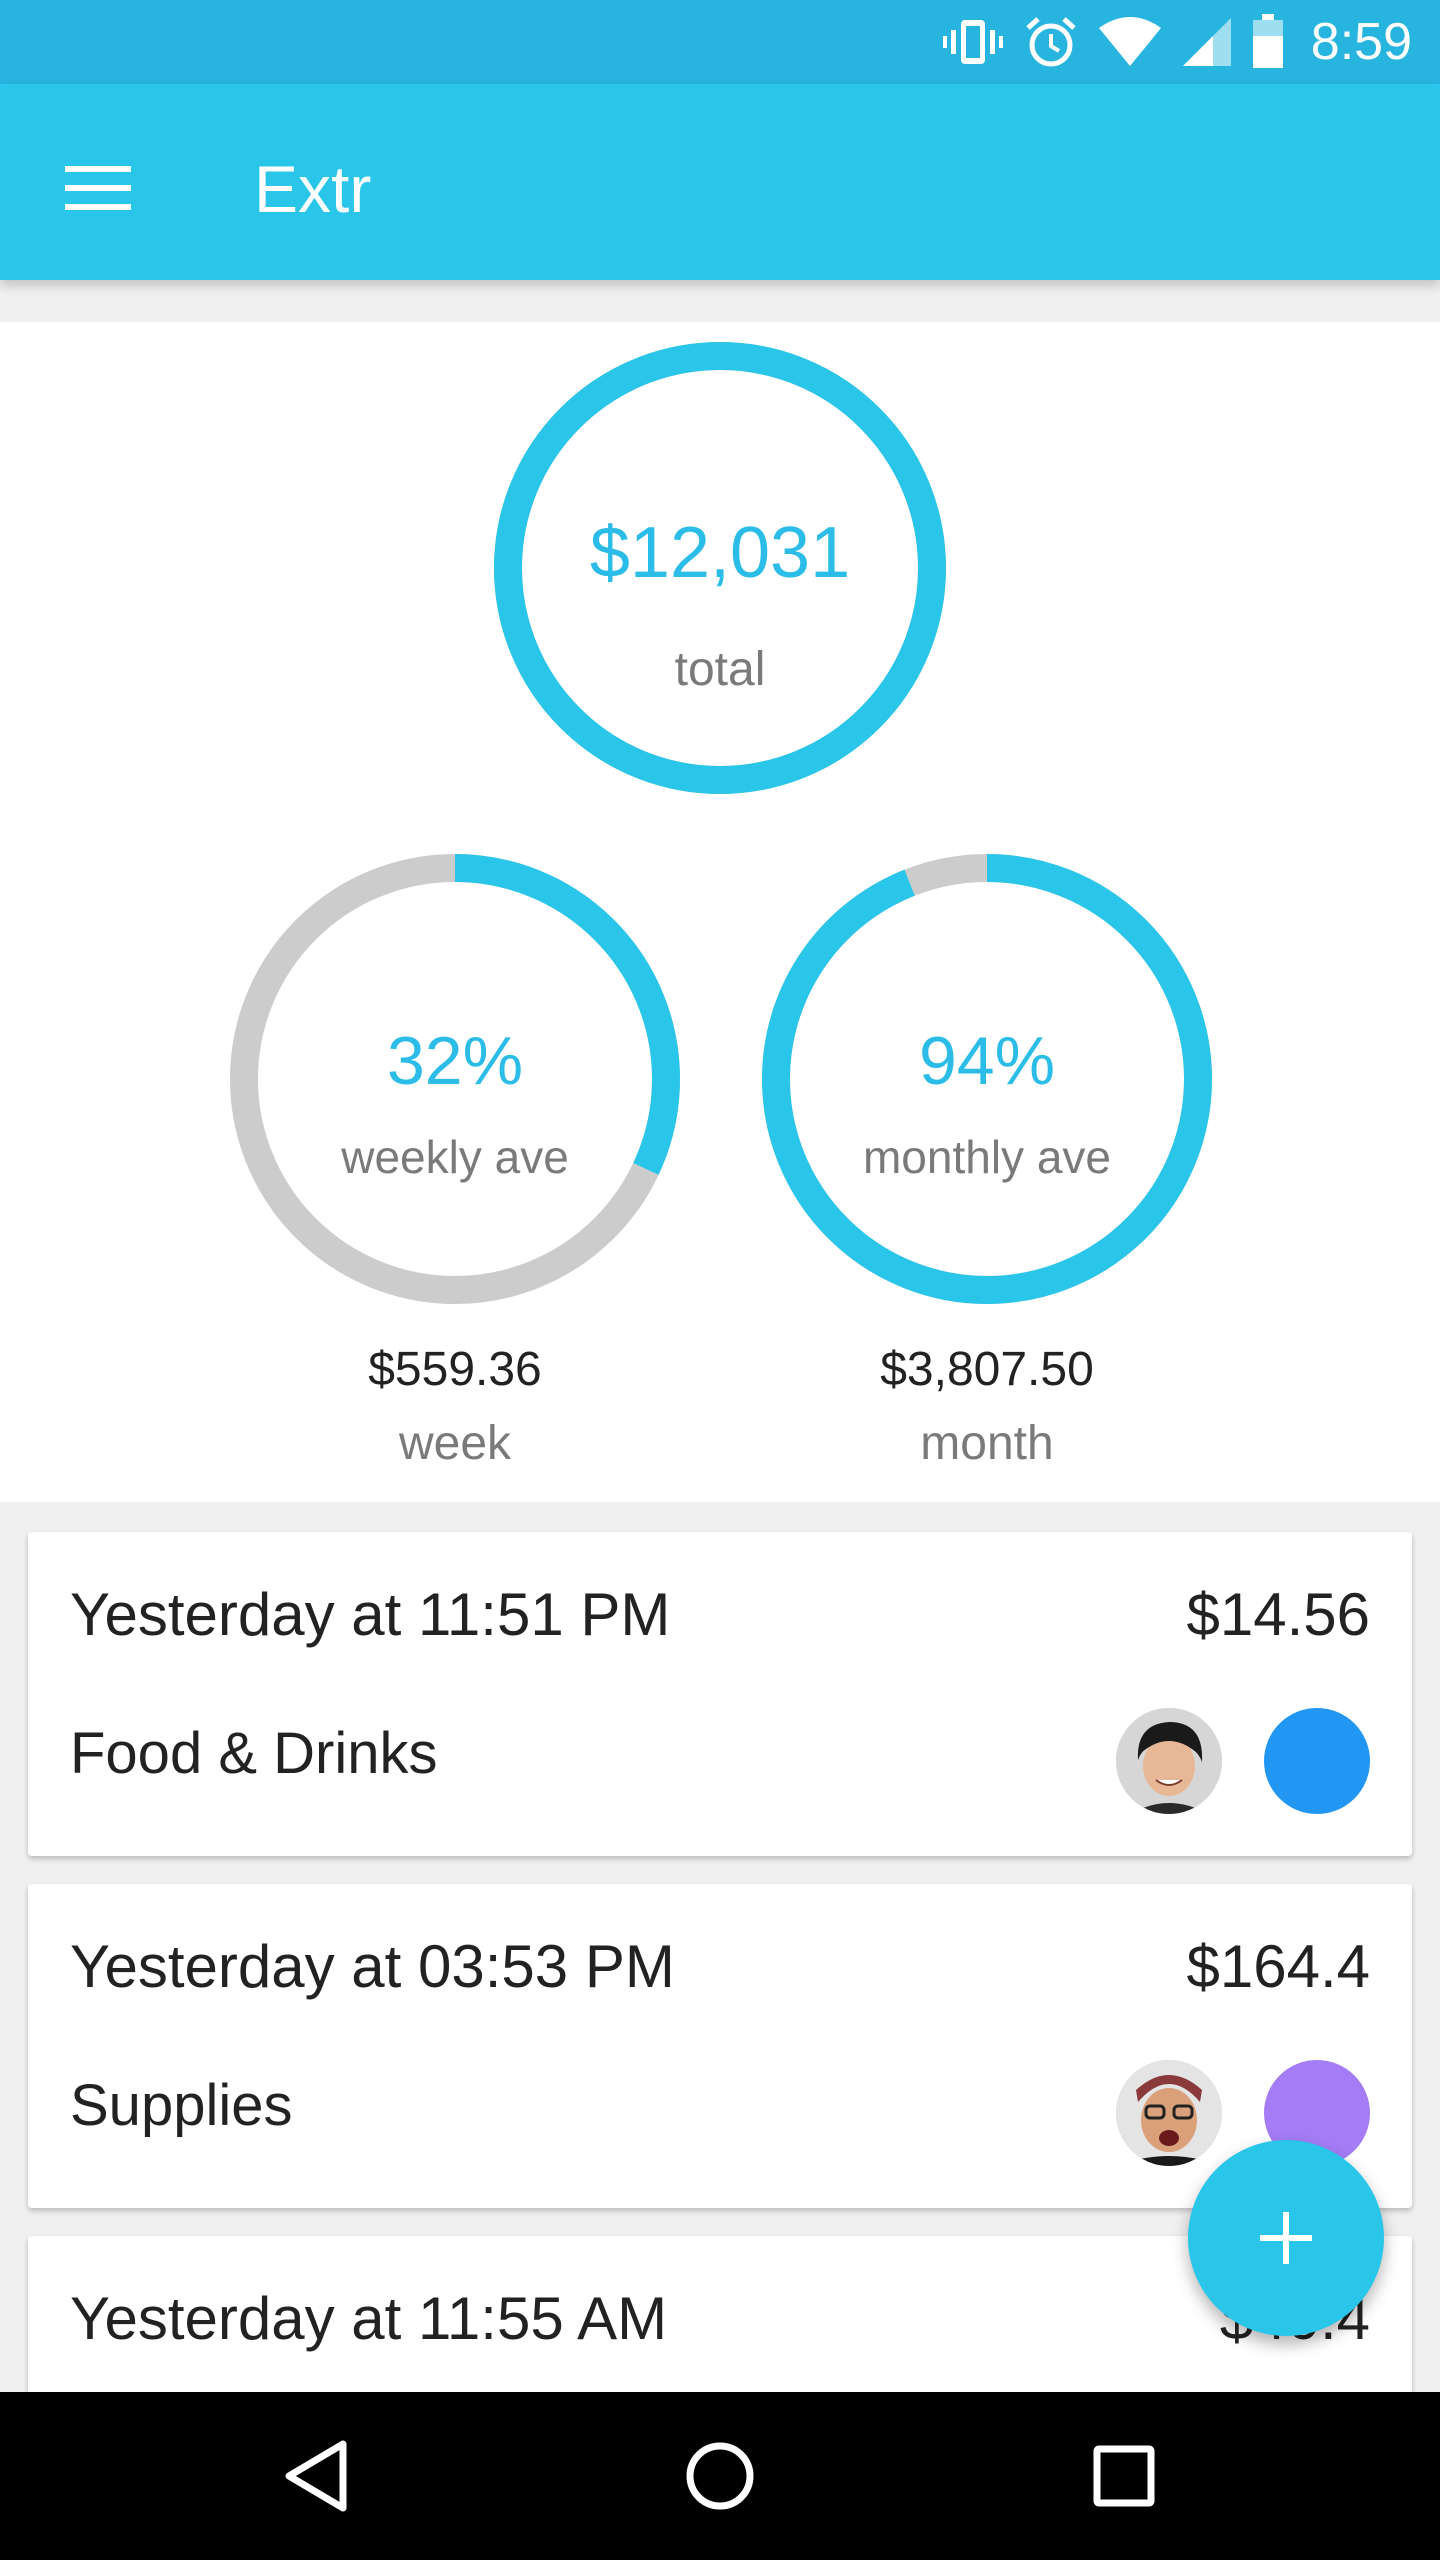 Image resolution: width=1440 pixels, height=2560 pixels. I want to click on plus-icon, so click(1286, 2238).